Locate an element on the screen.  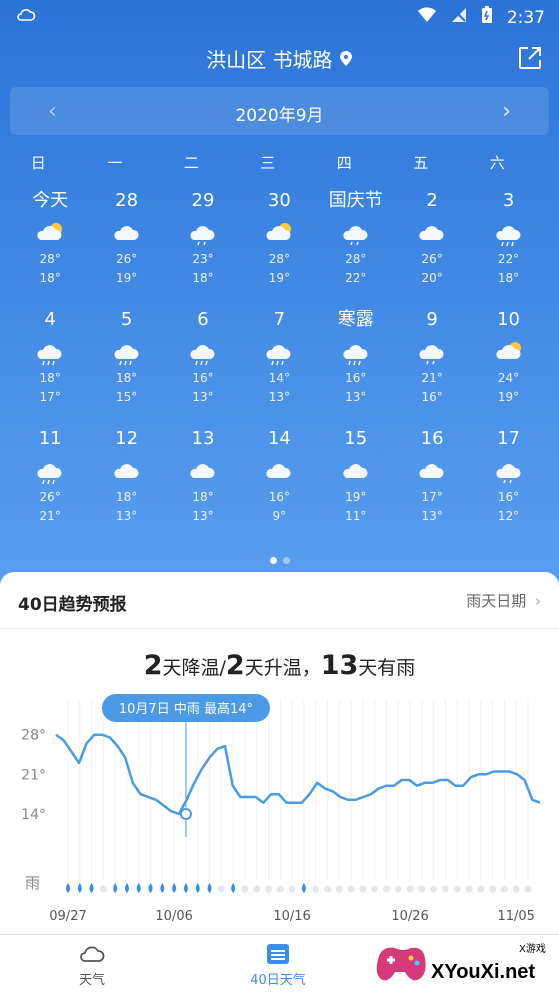
divider is located at coordinates (279, 628).